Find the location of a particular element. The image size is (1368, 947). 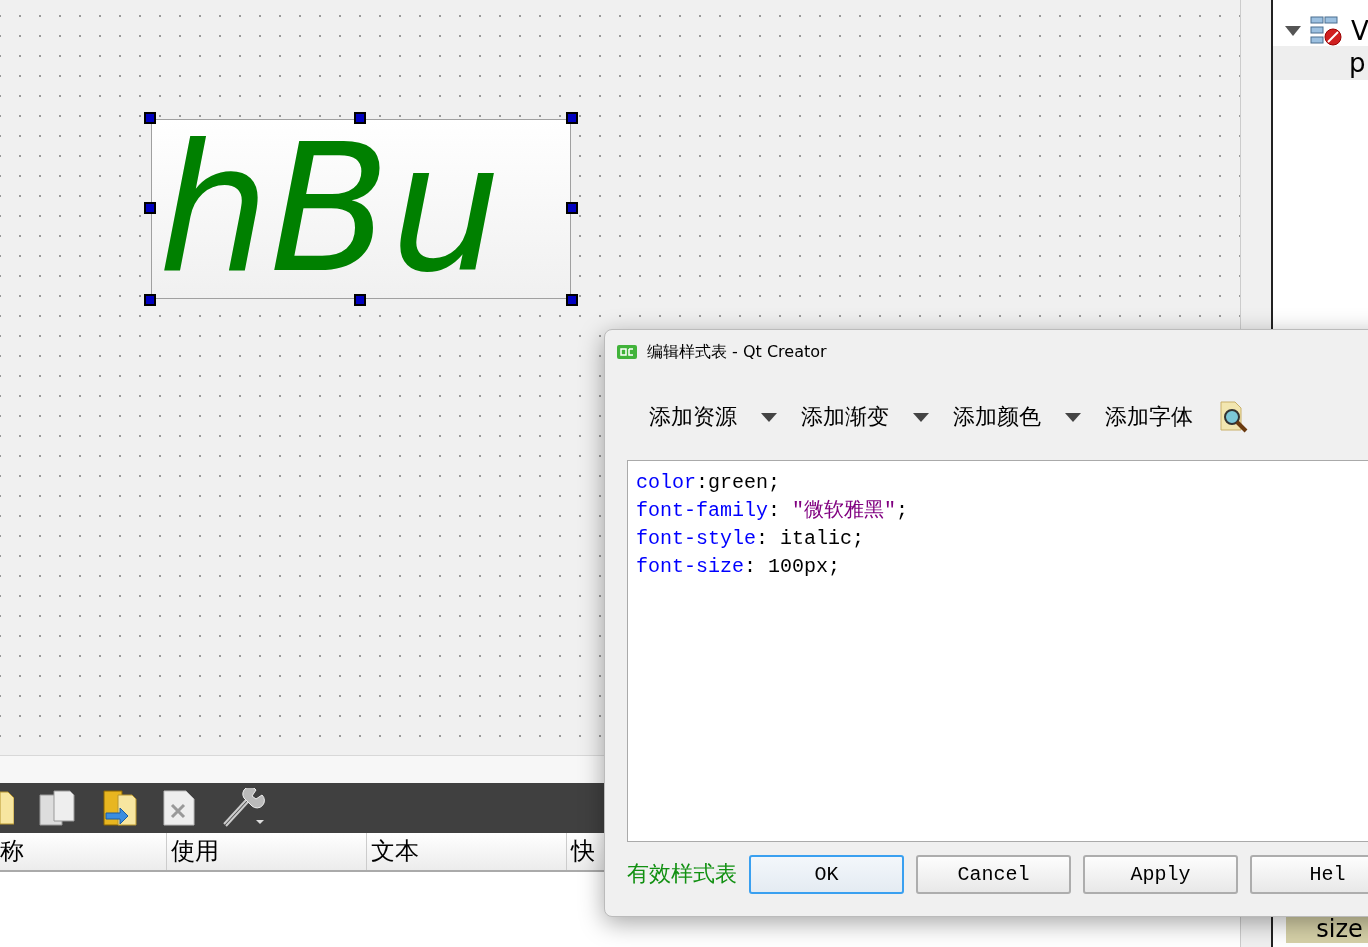

dialog-button: Apply is located at coordinates (1160, 874).